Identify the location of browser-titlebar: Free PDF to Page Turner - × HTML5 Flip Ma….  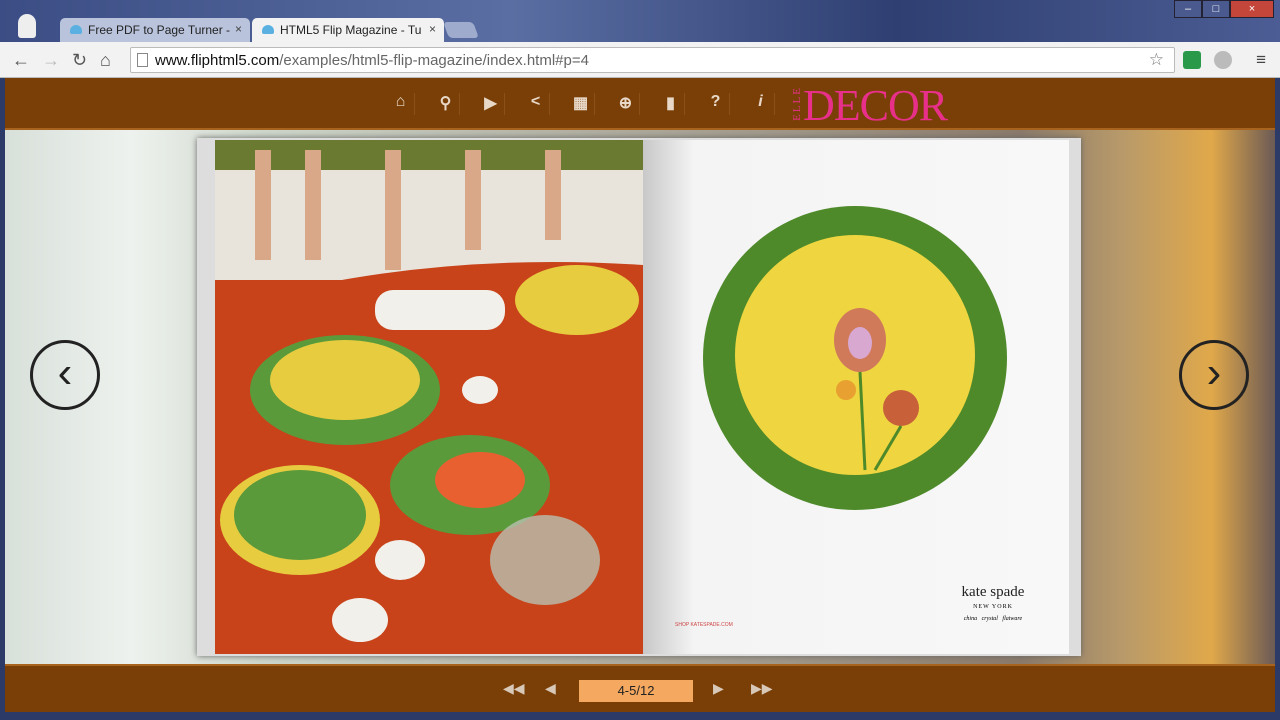
(640, 21).